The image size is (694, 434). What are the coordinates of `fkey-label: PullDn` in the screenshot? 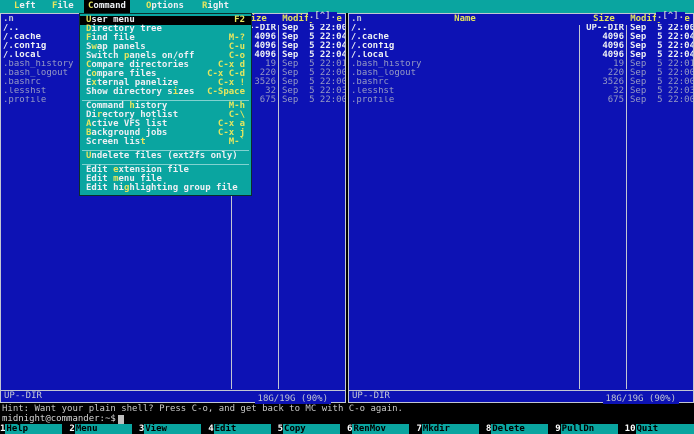 It's located at (589, 429).